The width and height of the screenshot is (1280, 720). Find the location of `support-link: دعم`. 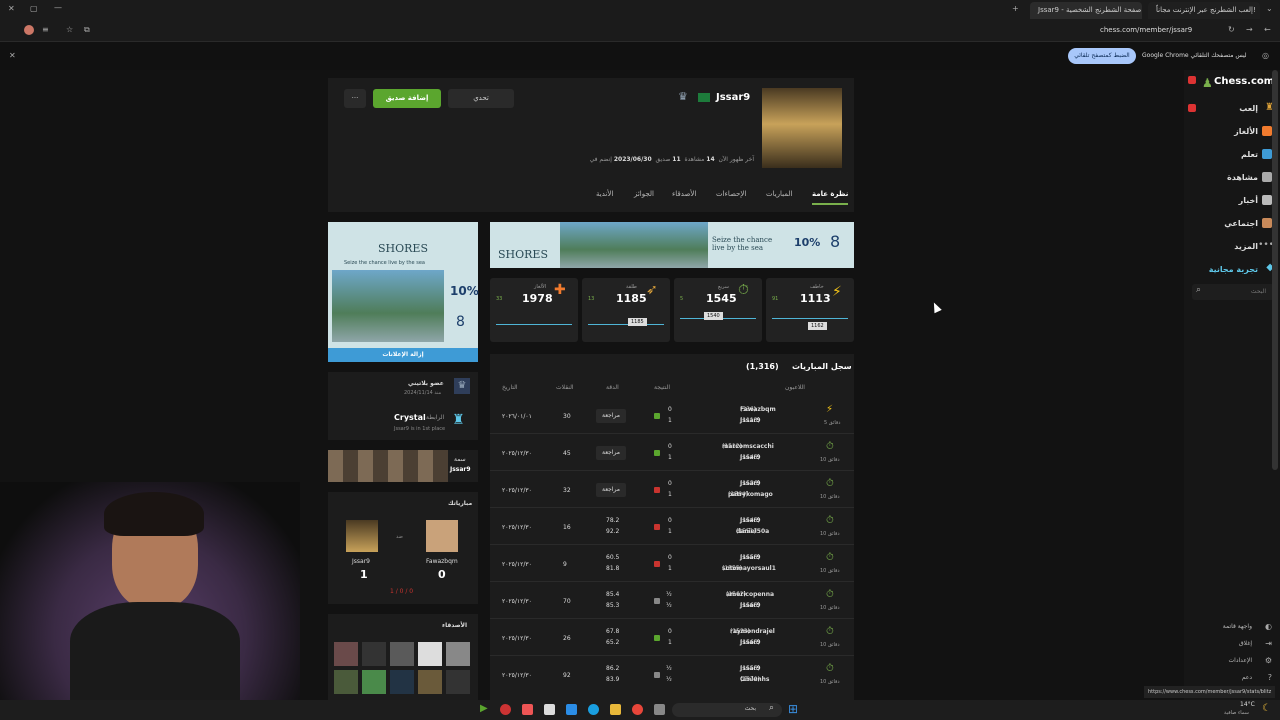

support-link: دعم is located at coordinates (1247, 677).